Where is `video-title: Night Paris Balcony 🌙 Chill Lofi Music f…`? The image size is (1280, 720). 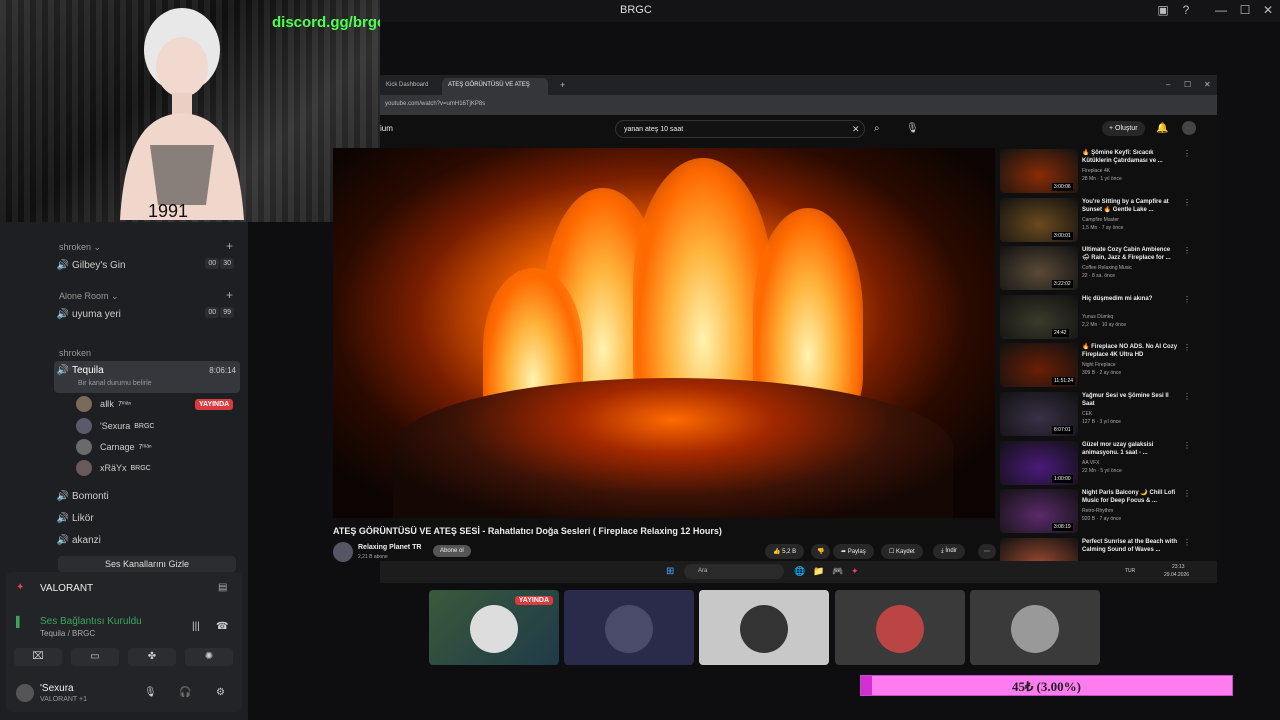 video-title: Night Paris Balcony 🌙 Chill Lofi Music f… is located at coordinates (1130, 497).